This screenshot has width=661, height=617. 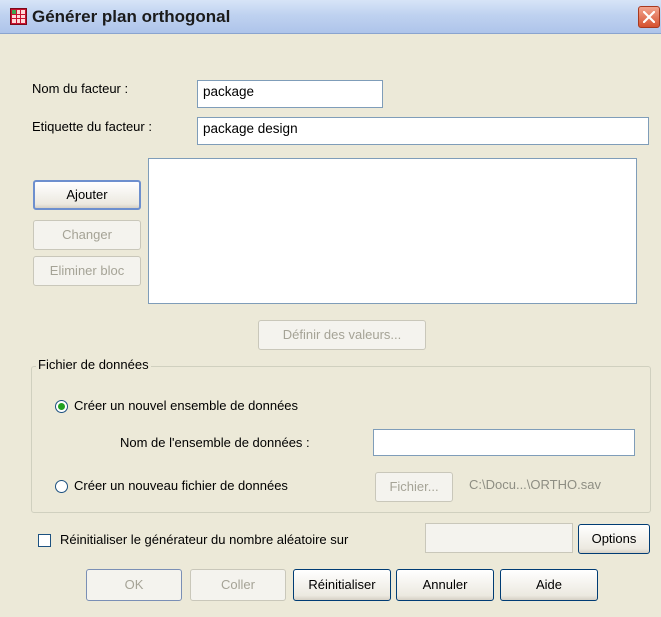 What do you see at coordinates (87, 235) in the screenshot?
I see `change-button: Changer` at bounding box center [87, 235].